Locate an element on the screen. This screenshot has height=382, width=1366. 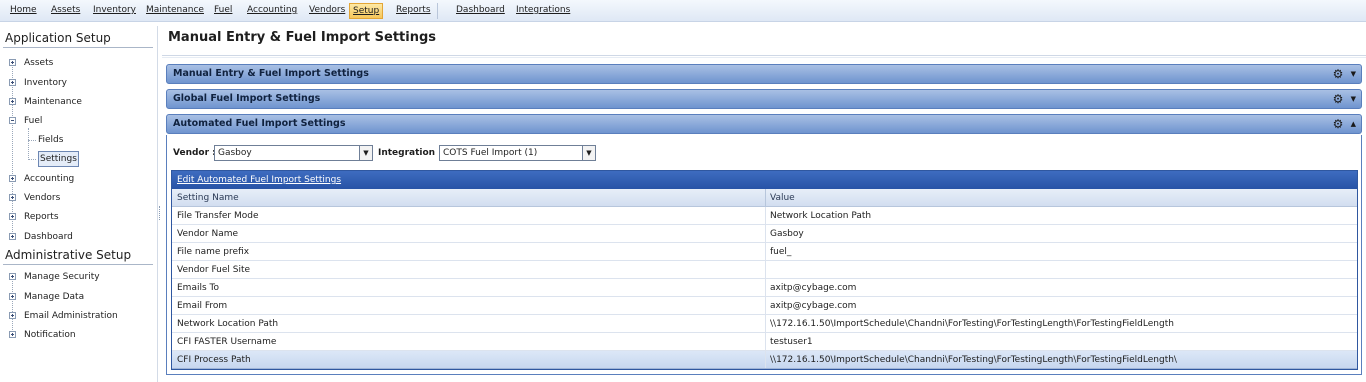
panel-automated-fuel-import-header: Automated Fuel Import Settings ⚙ ▲ is located at coordinates (764, 124).